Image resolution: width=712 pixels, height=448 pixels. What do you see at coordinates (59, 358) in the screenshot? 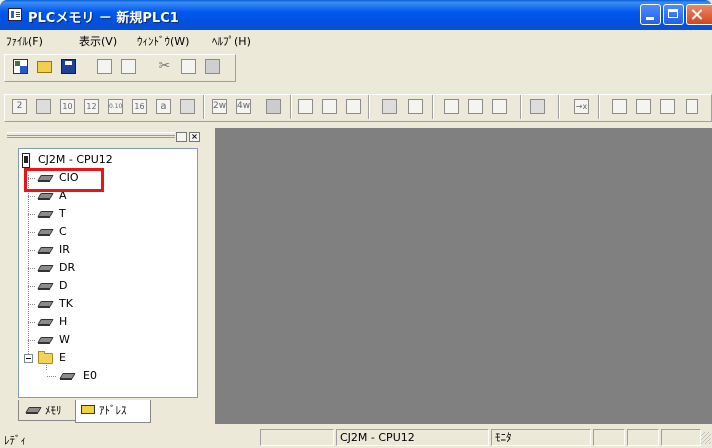
I see `tree-item-e: E` at bounding box center [59, 358].